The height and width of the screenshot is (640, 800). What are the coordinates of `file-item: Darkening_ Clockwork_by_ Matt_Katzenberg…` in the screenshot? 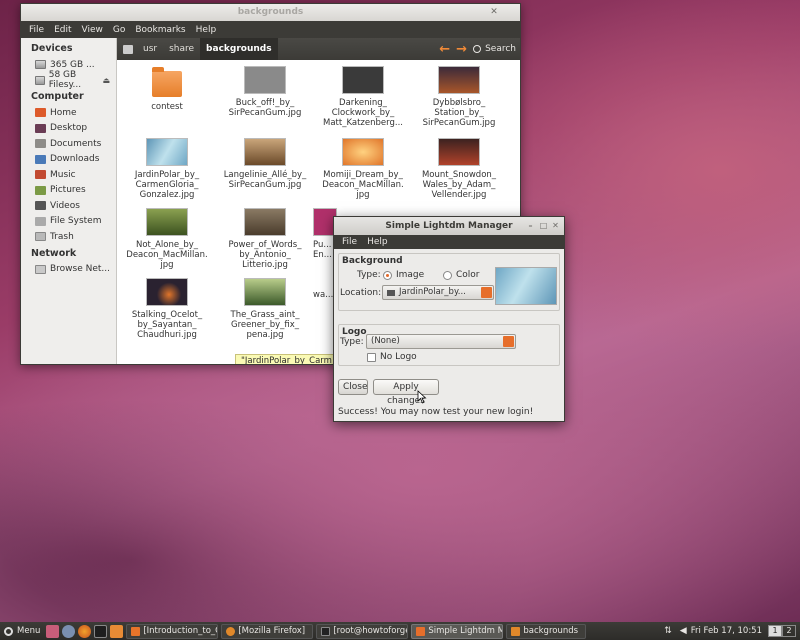 It's located at (363, 97).